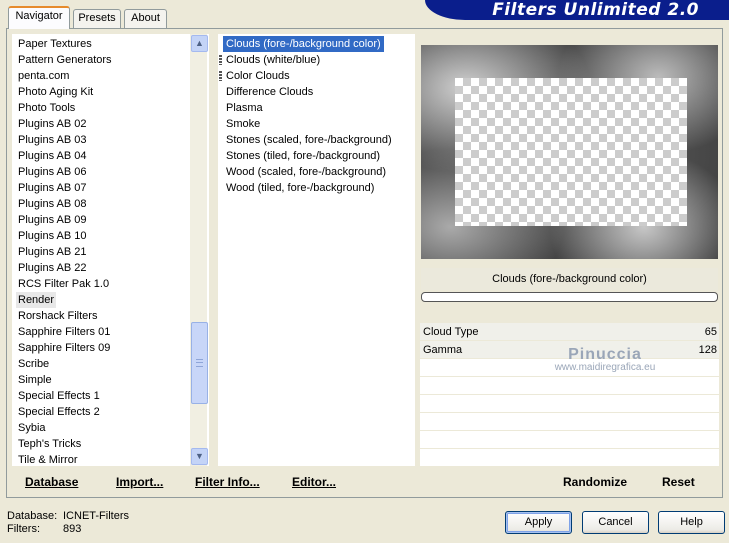 The width and height of the screenshot is (729, 543). What do you see at coordinates (595, 482) in the screenshot?
I see `randomize-button: Randomize` at bounding box center [595, 482].